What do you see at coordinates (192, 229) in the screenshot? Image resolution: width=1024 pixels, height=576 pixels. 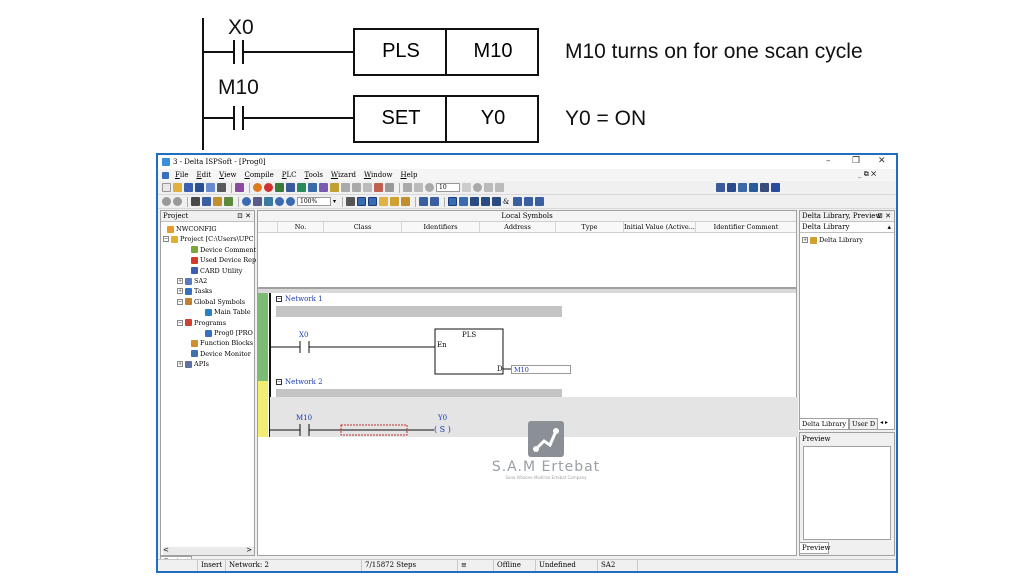 I see `project-tree-item: NWCONFIG` at bounding box center [192, 229].